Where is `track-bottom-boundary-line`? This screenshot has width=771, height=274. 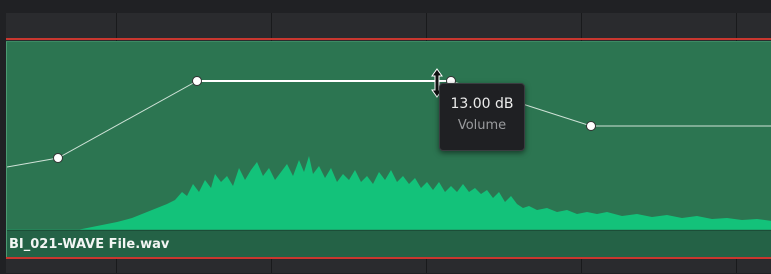
track-bottom-boundary-line is located at coordinates (388, 258).